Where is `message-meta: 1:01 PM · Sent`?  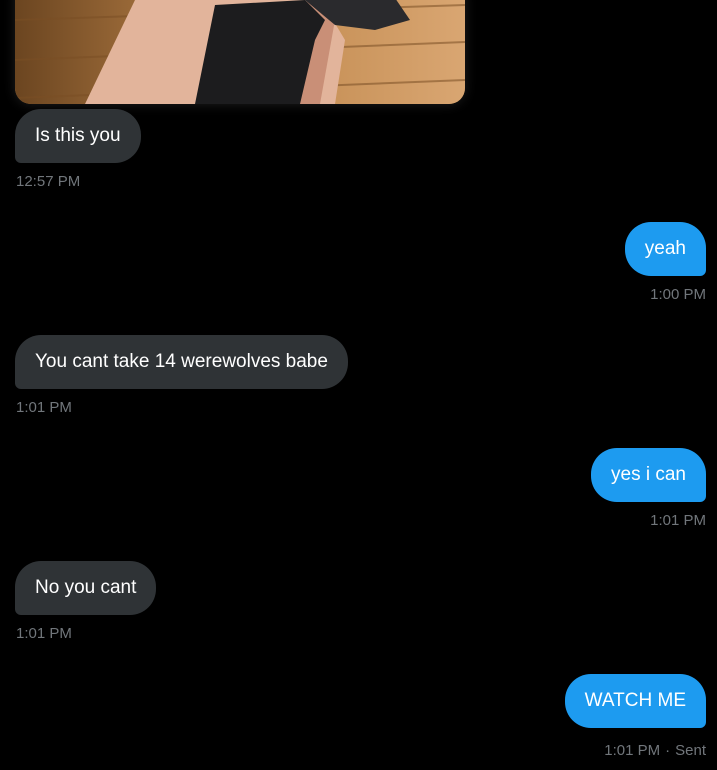
message-meta: 1:01 PM · Sent is located at coordinates (655, 750).